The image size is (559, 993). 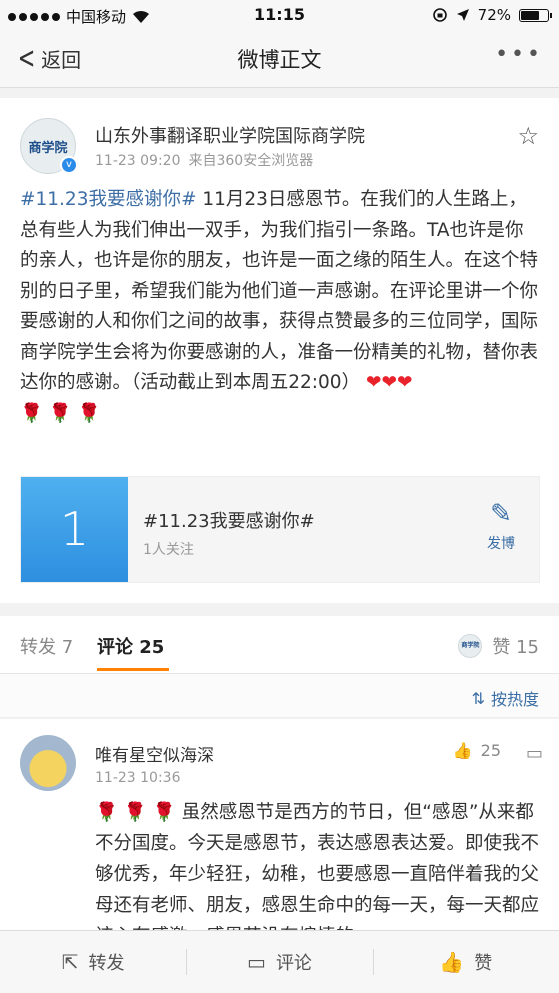 I want to click on location-arrow-icon, so click(x=462, y=15).